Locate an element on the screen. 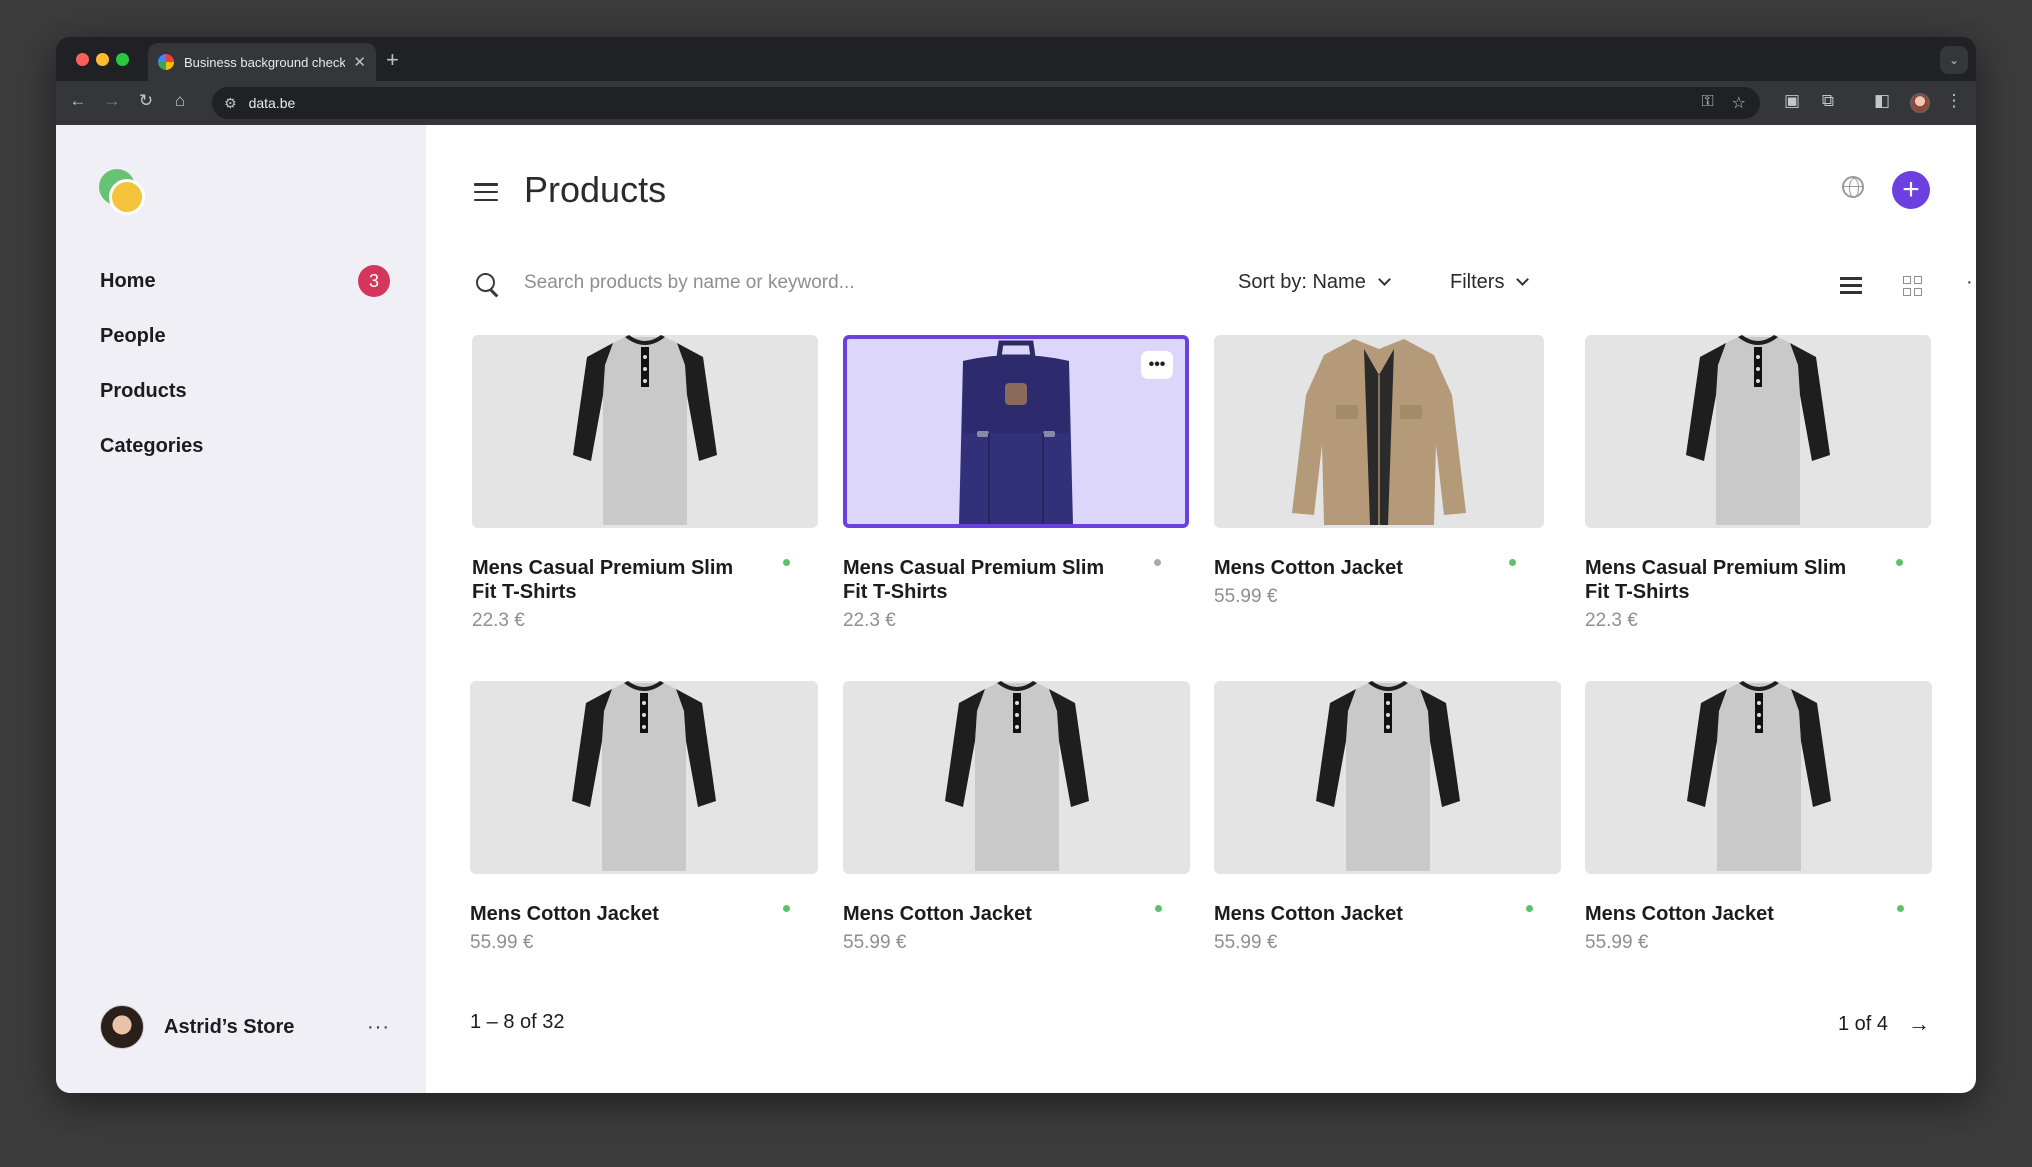  tab-search-button: ⌄ is located at coordinates (1954, 60).